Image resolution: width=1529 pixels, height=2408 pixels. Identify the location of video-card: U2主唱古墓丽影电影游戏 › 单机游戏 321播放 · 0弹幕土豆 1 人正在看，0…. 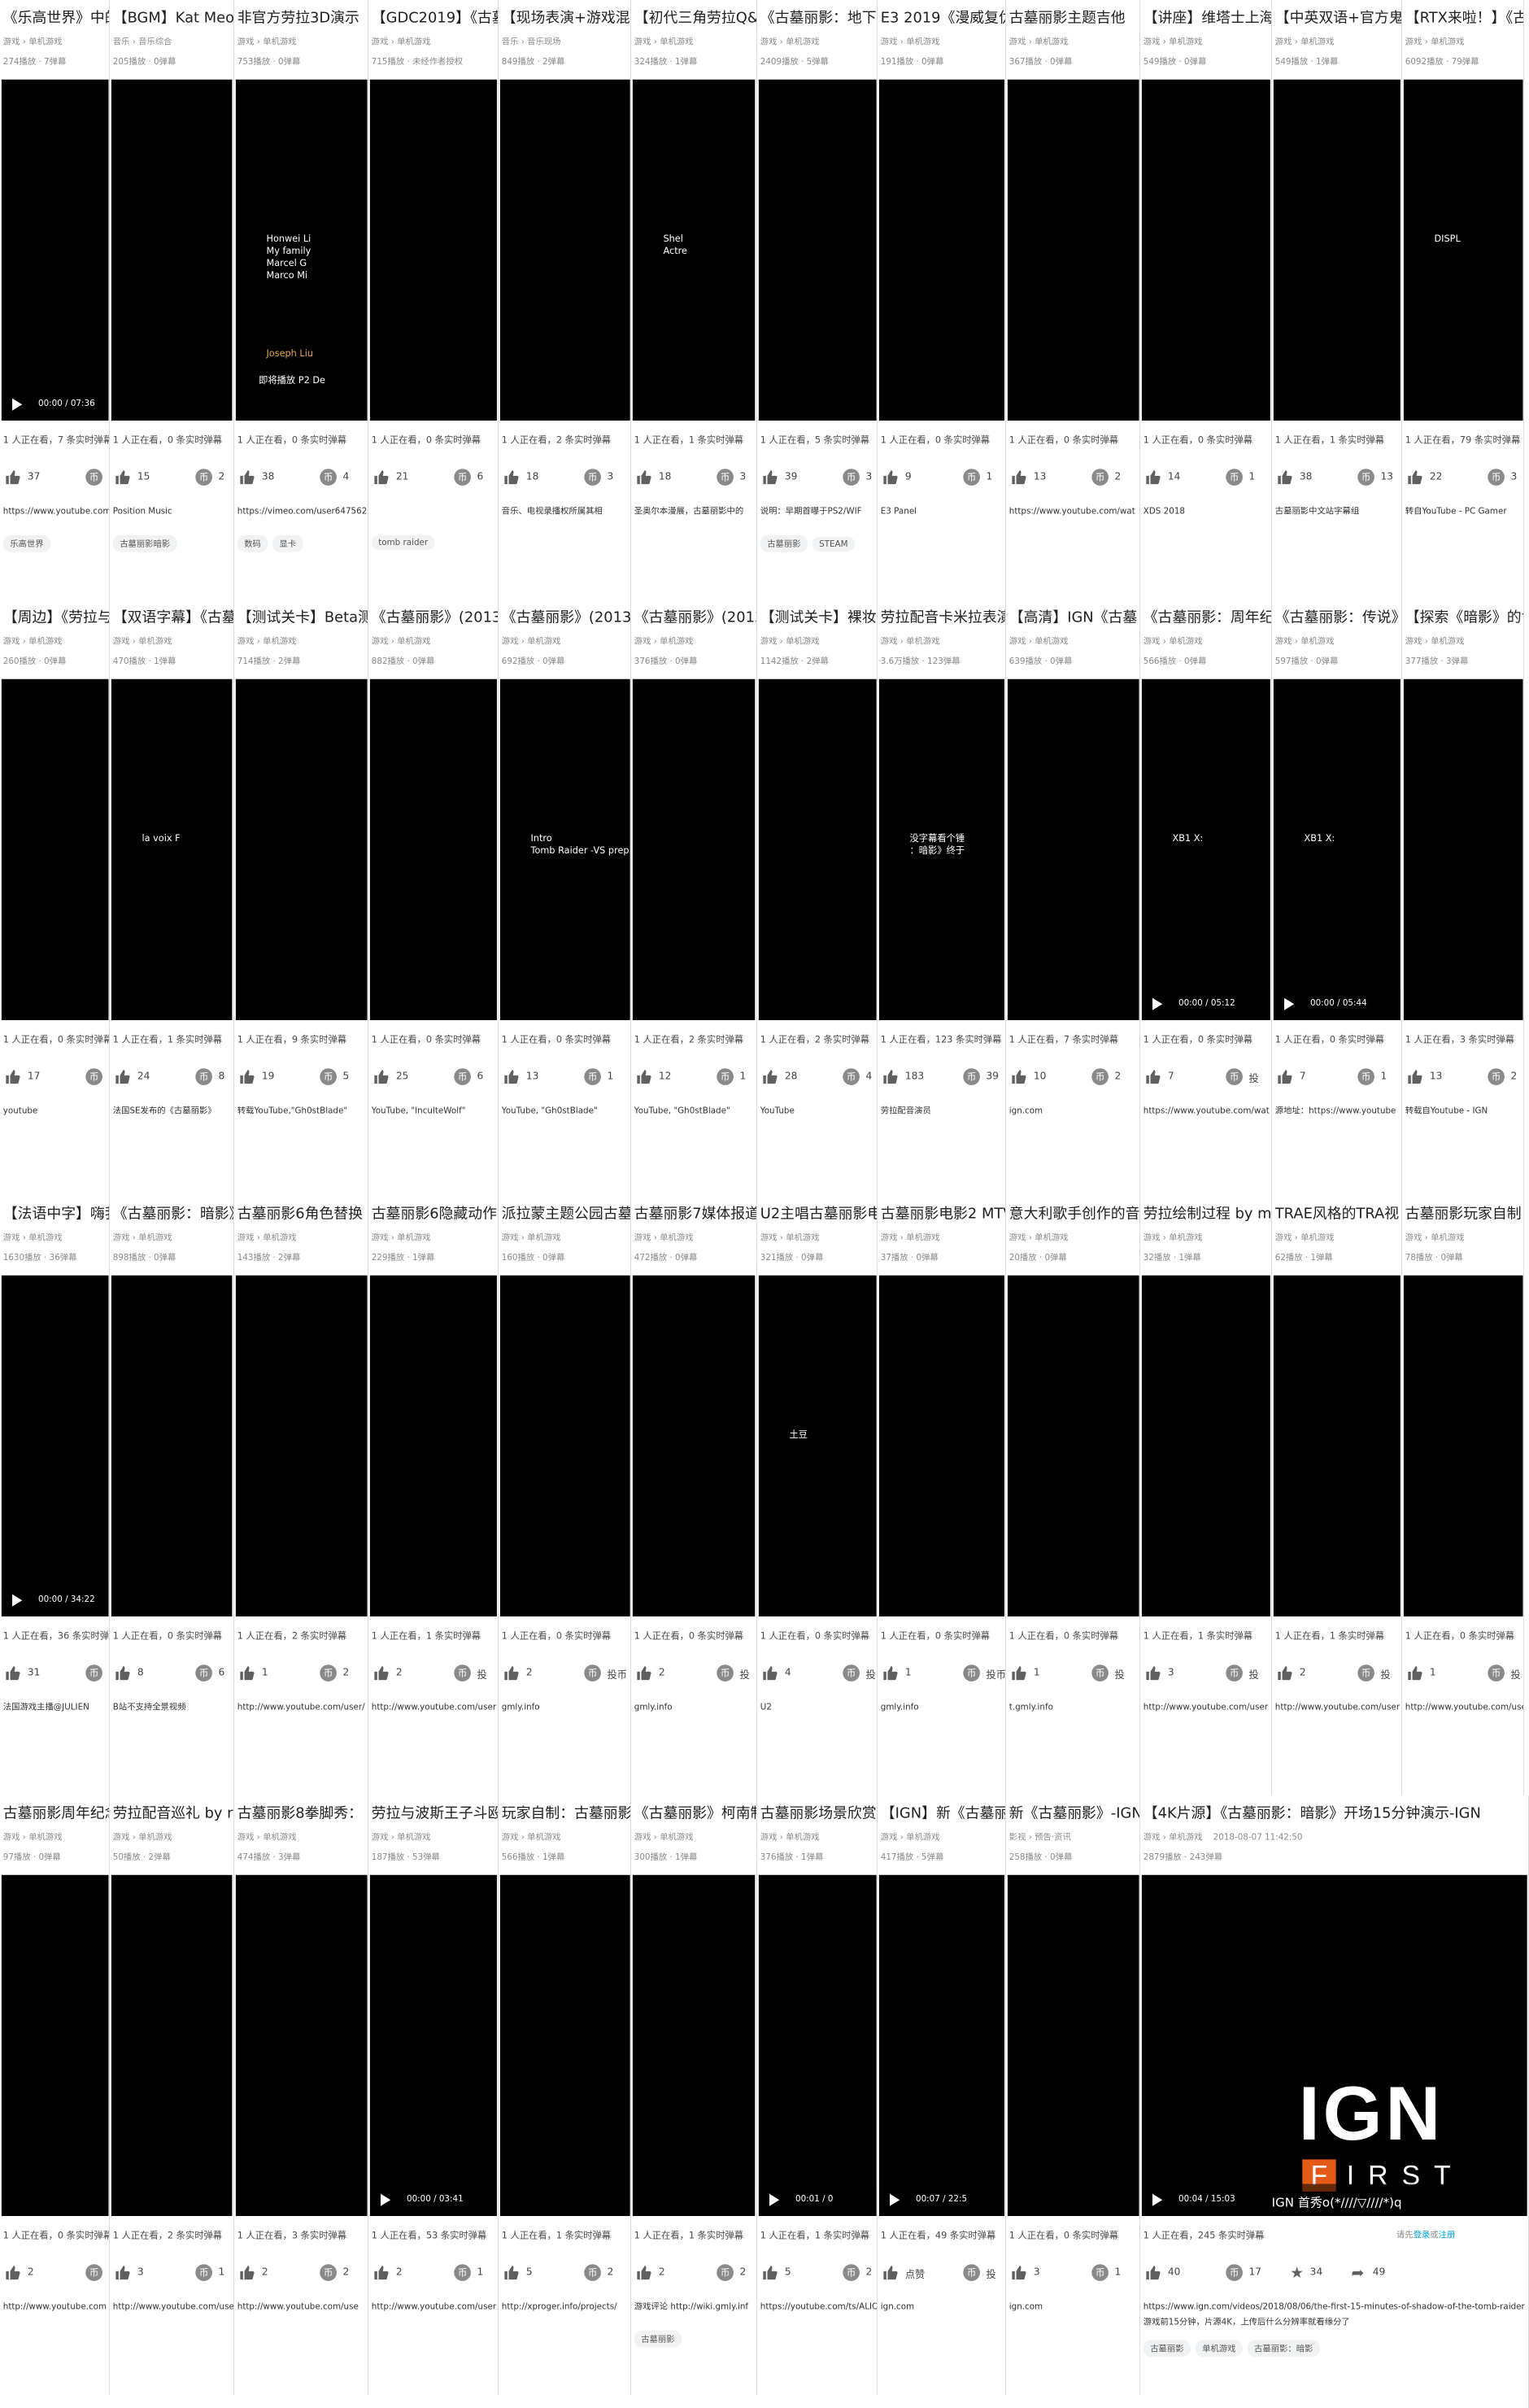
(817, 1496).